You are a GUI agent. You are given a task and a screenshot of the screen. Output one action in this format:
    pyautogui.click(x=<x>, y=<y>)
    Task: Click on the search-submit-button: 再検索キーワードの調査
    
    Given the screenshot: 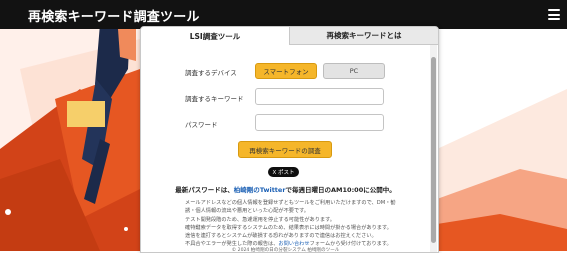 What is the action you would take?
    pyautogui.click(x=285, y=149)
    